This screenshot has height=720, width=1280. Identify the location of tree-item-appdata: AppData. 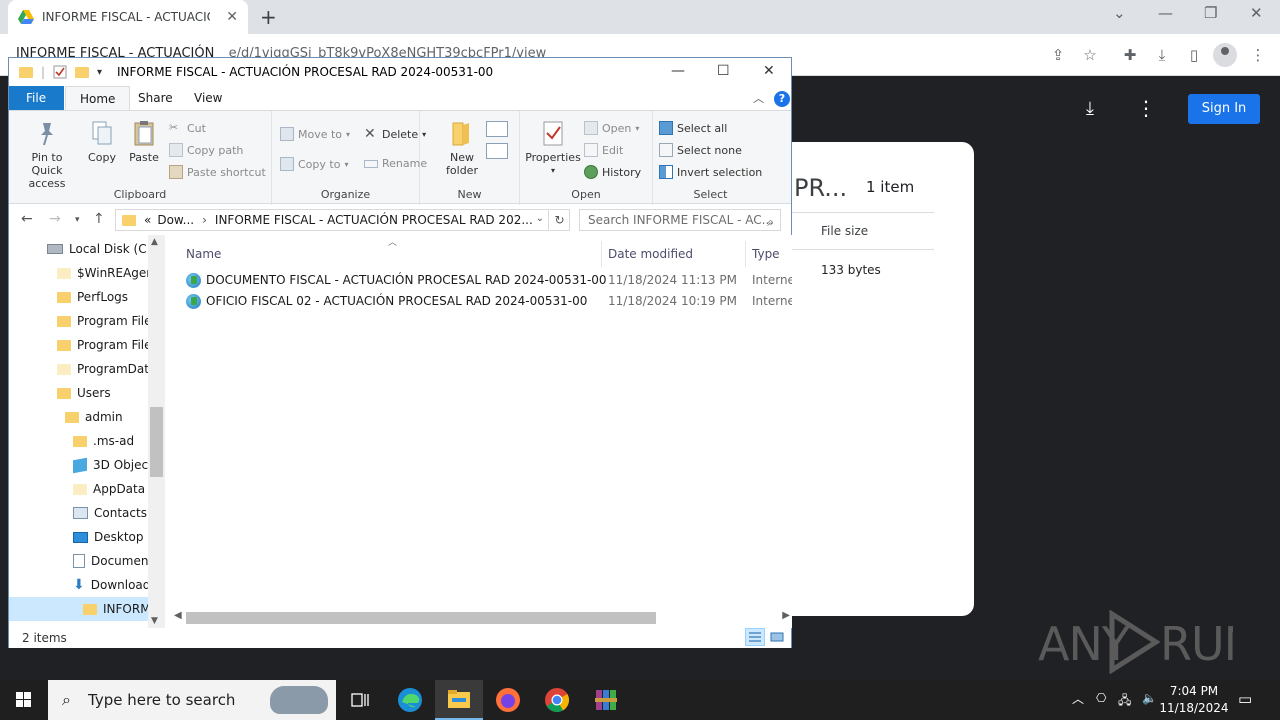
(109, 489).